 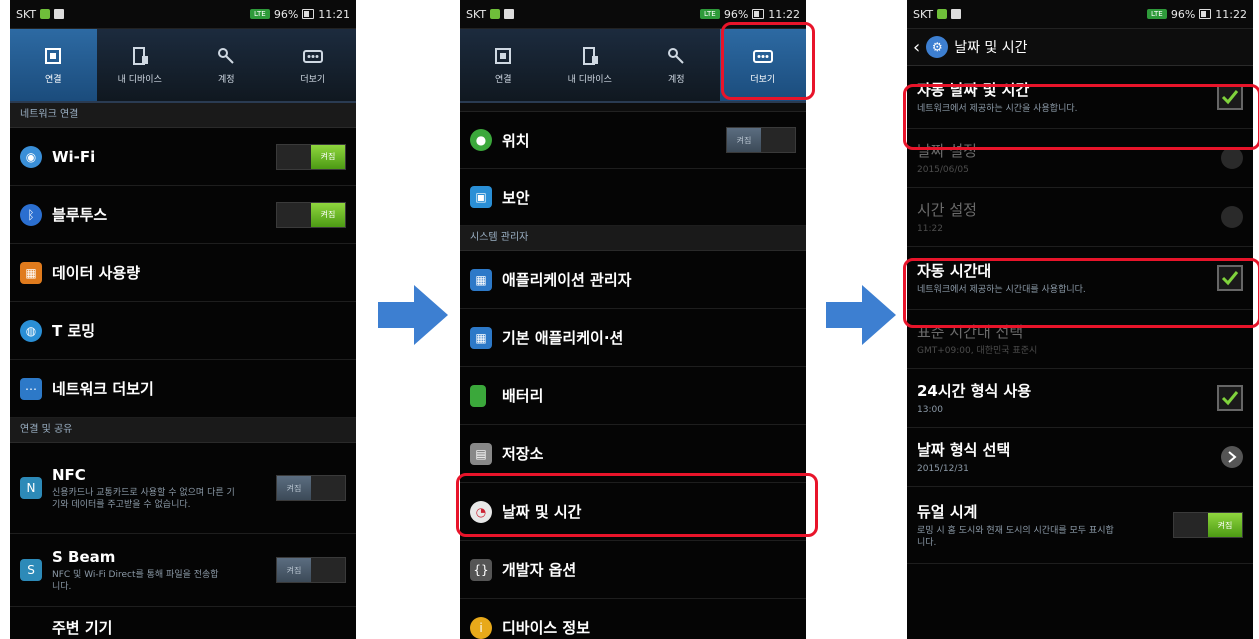 I want to click on item-label: 날짜 형식 선택, so click(x=964, y=450).